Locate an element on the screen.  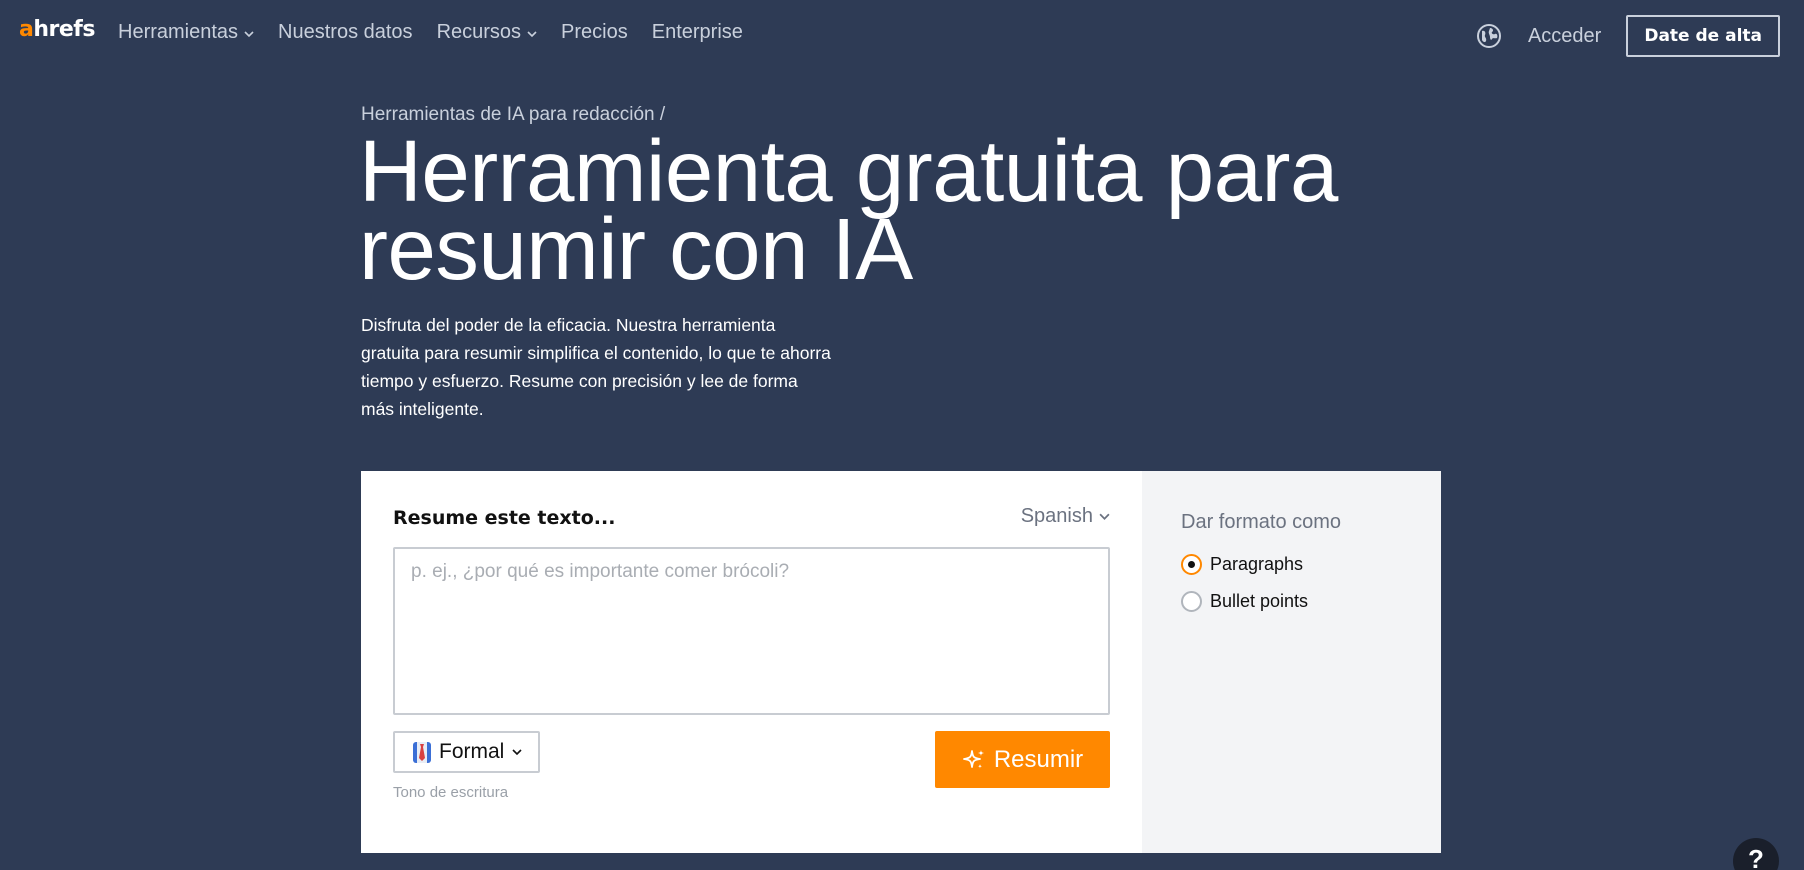
help-button: ? is located at coordinates (1756, 854).